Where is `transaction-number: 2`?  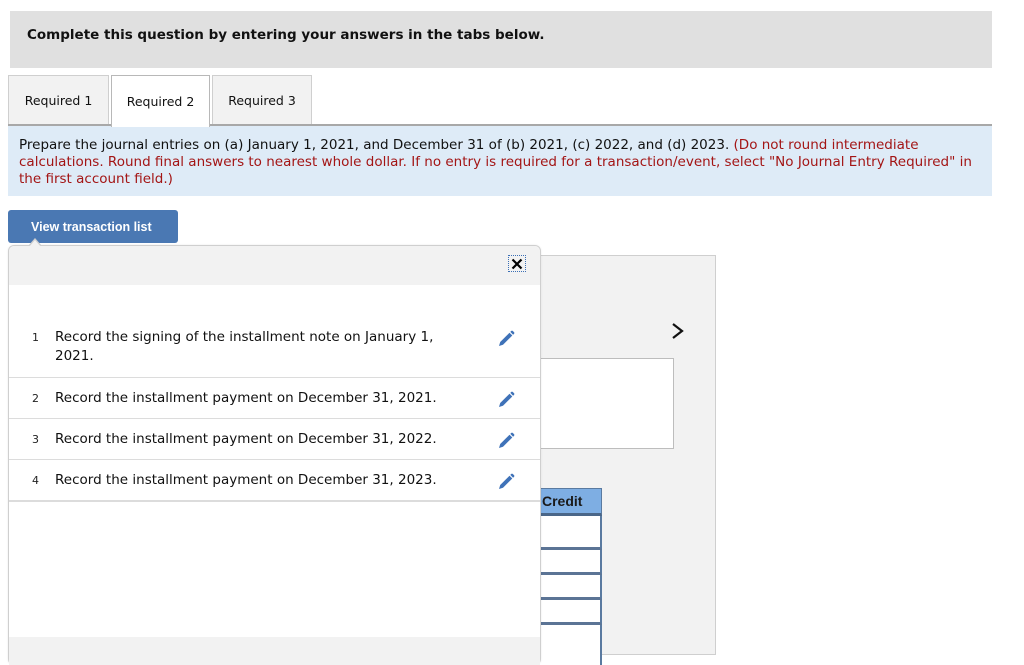
transaction-number: 2 is located at coordinates (35, 398).